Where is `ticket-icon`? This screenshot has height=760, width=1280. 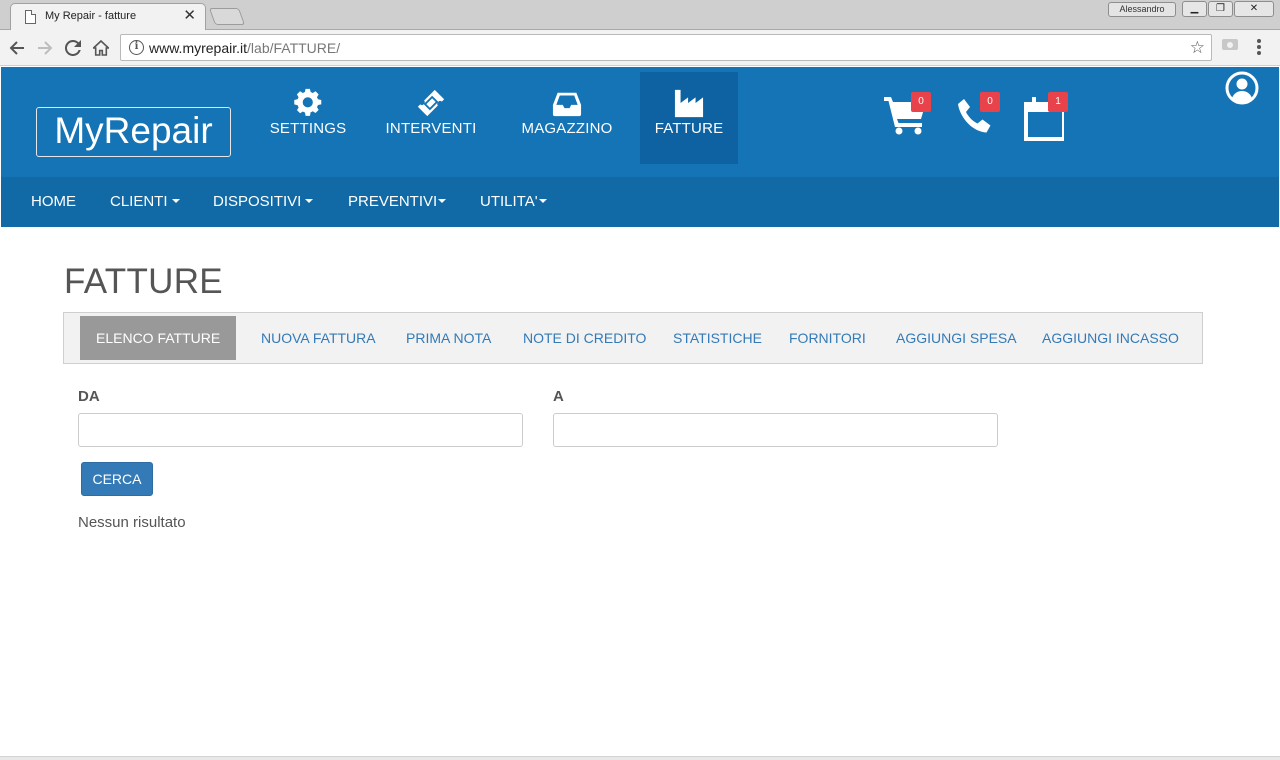
ticket-icon is located at coordinates (431, 103).